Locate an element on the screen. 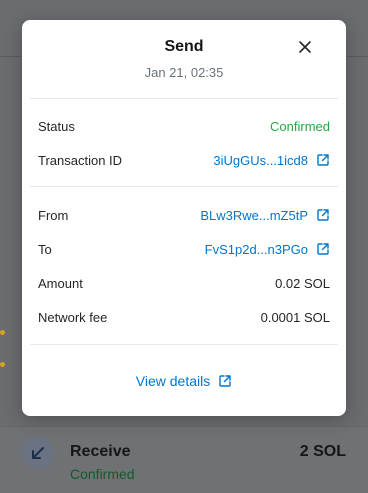 The image size is (368, 493). transaction-date: Jan 21, 02:35 is located at coordinates (184, 72).